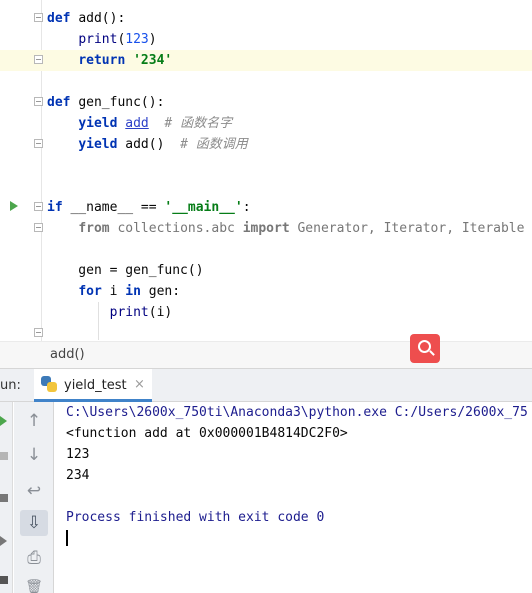  Describe the element at coordinates (67, 538) in the screenshot. I see `text-caret` at that location.